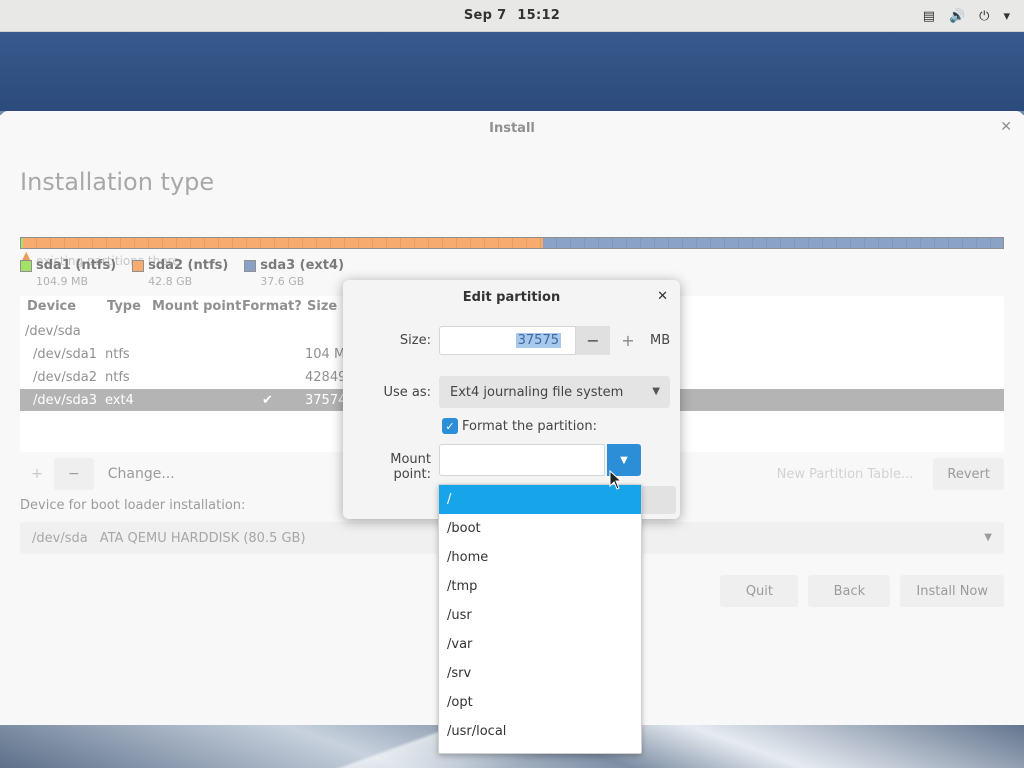 The width and height of the screenshot is (1024, 768). What do you see at coordinates (540, 731) in the screenshot?
I see `mount-option: /usr/local` at bounding box center [540, 731].